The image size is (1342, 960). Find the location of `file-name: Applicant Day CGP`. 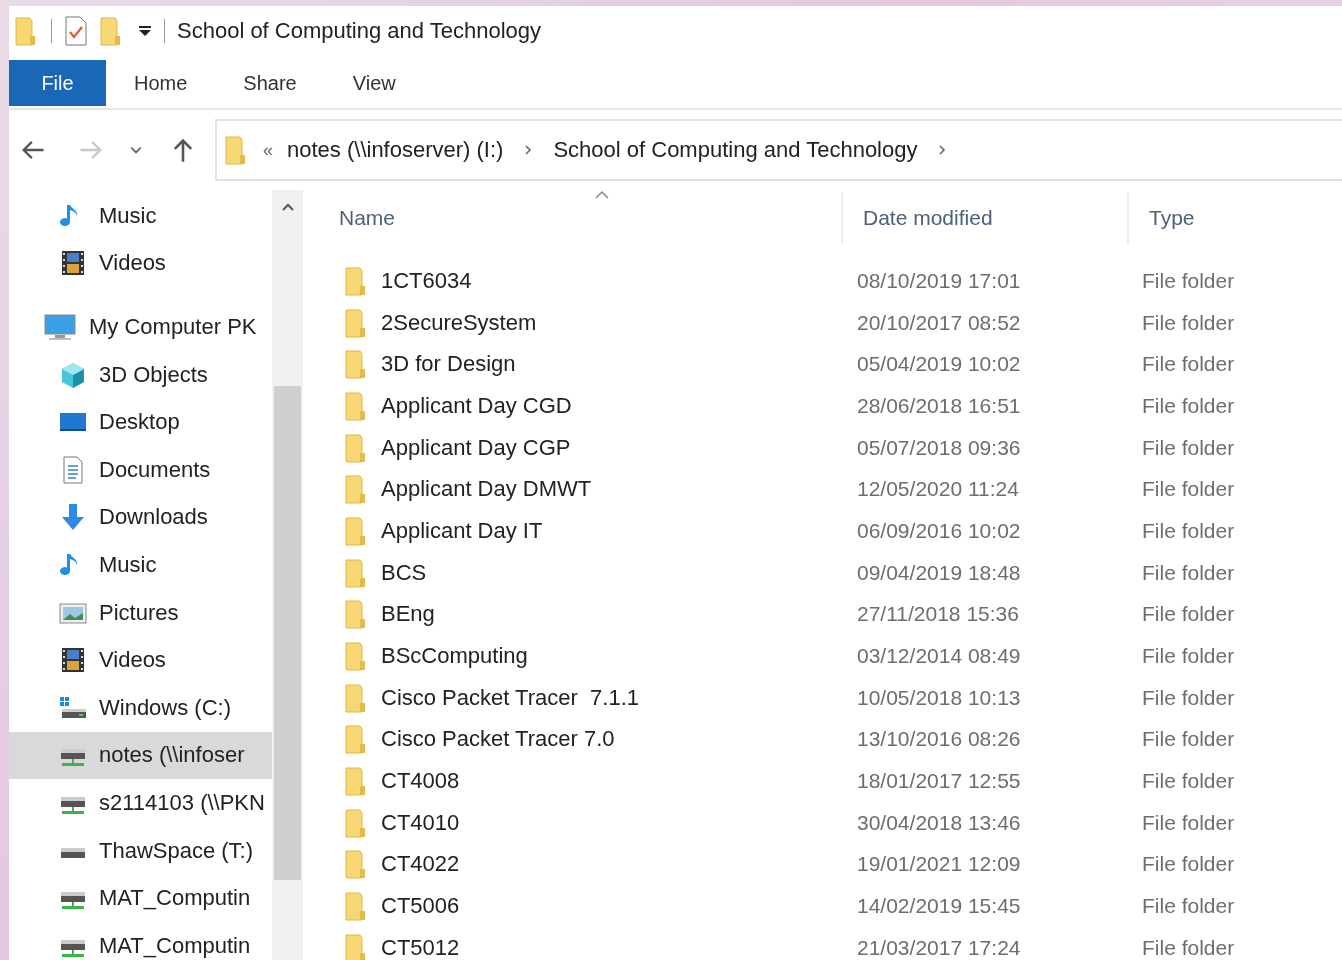

file-name: Applicant Day CGP is located at coordinates (476, 447).